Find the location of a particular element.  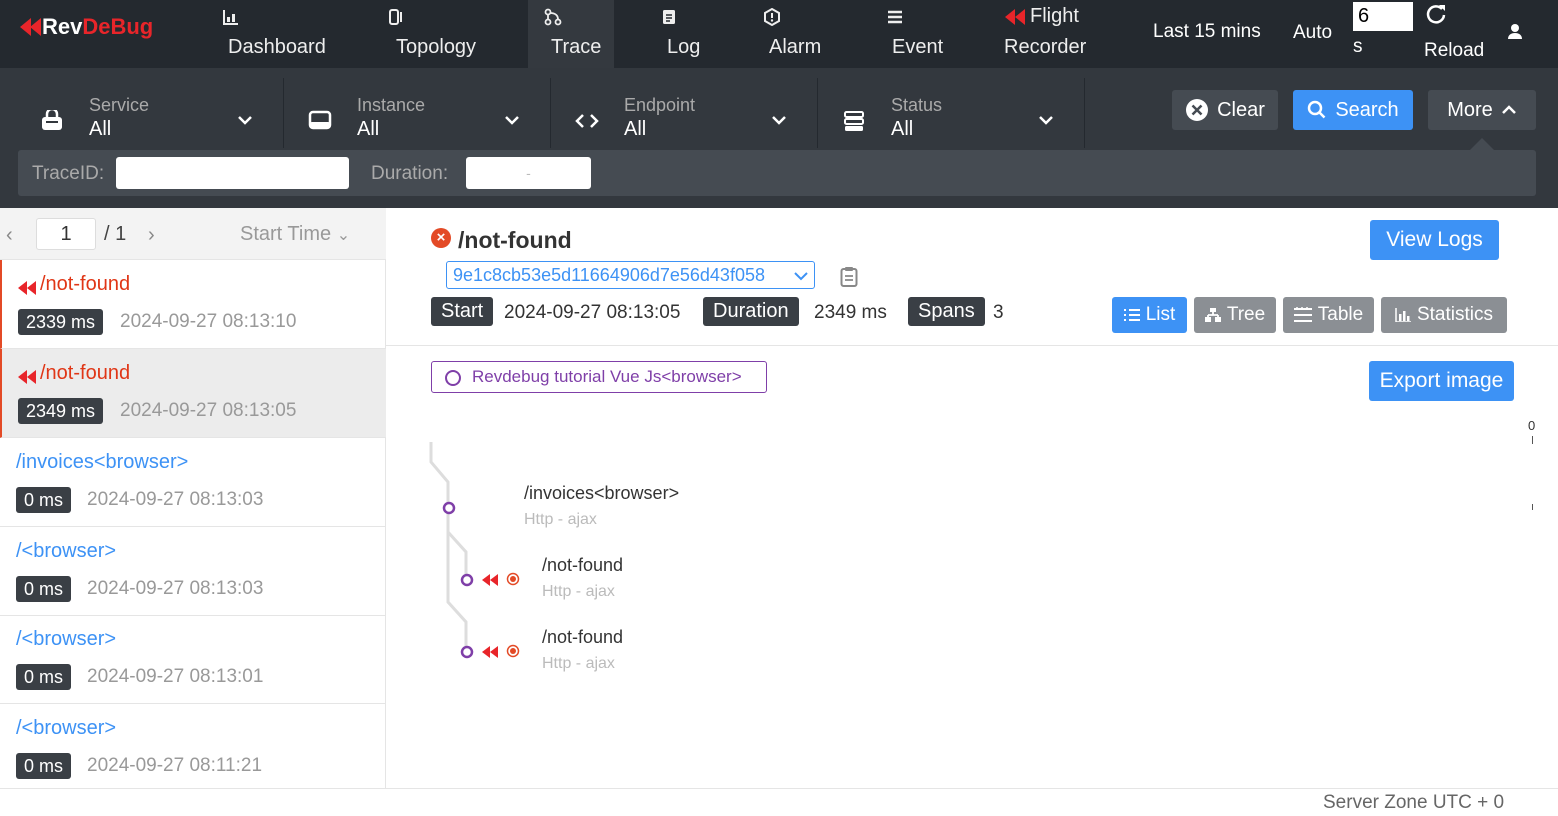

status-filter-value: All is located at coordinates (902, 129).